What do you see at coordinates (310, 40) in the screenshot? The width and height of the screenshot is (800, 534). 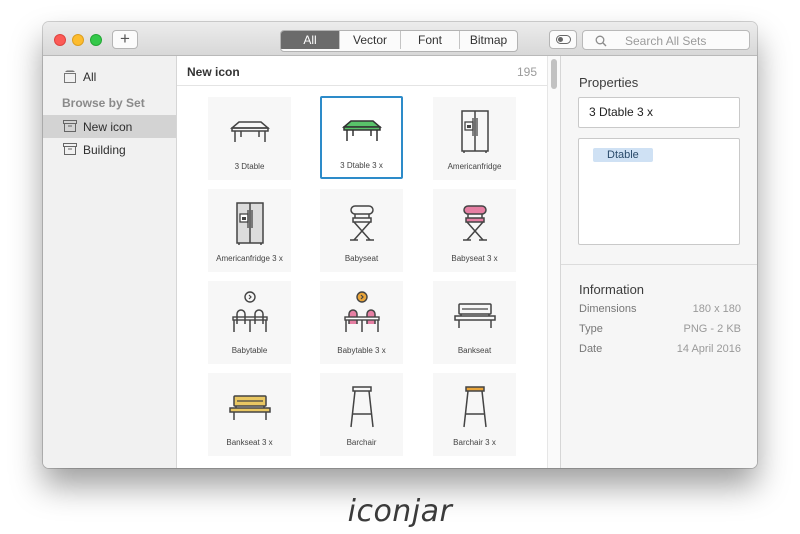 I see `filter-all-button: All` at bounding box center [310, 40].